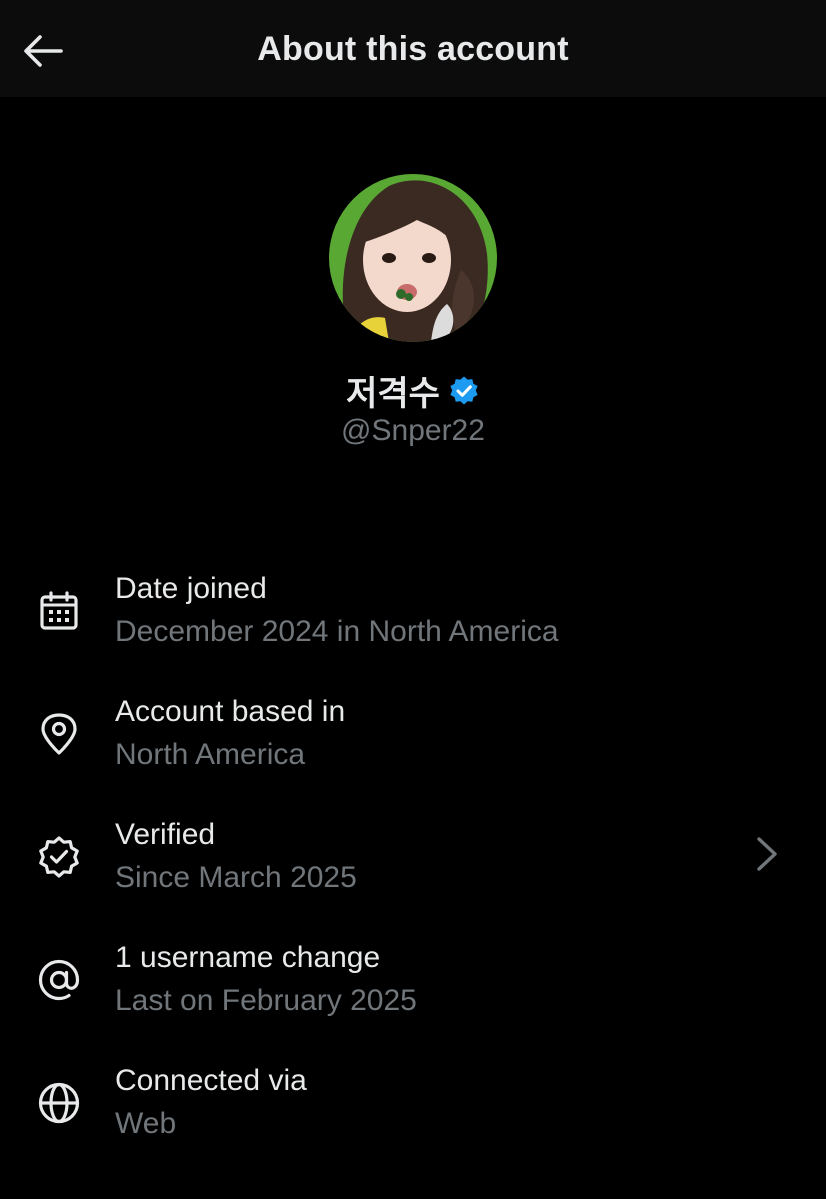 The image size is (826, 1199). I want to click on list-item-connected-via: Connected via Web, so click(413, 1115).